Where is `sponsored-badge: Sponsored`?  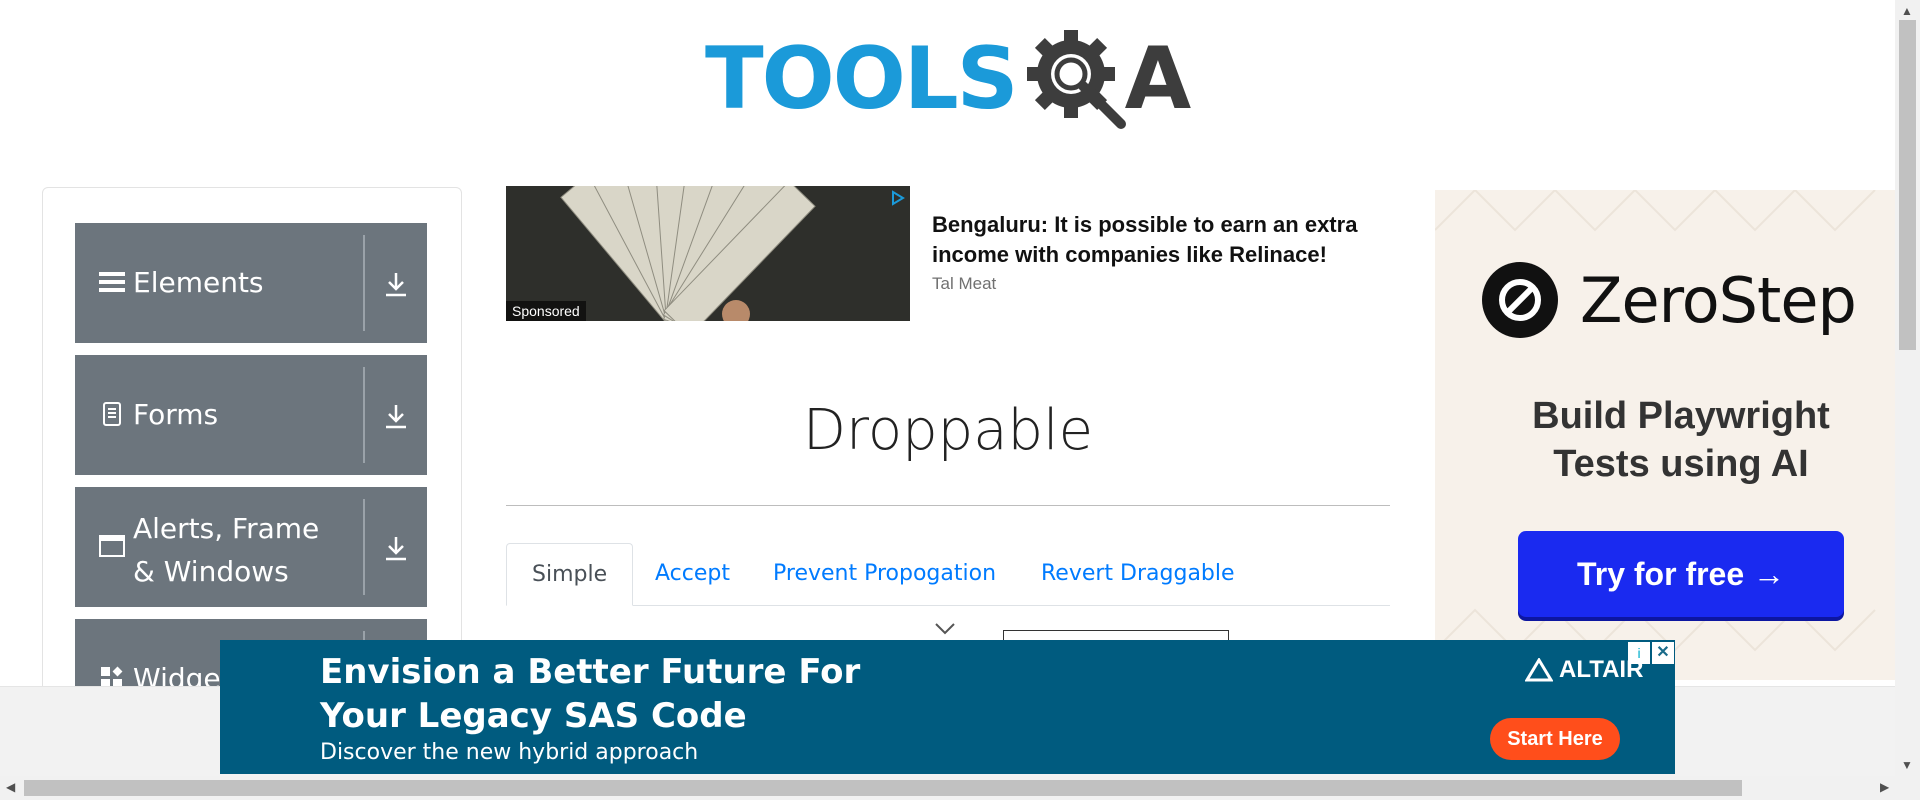 sponsored-badge: Sponsored is located at coordinates (546, 311).